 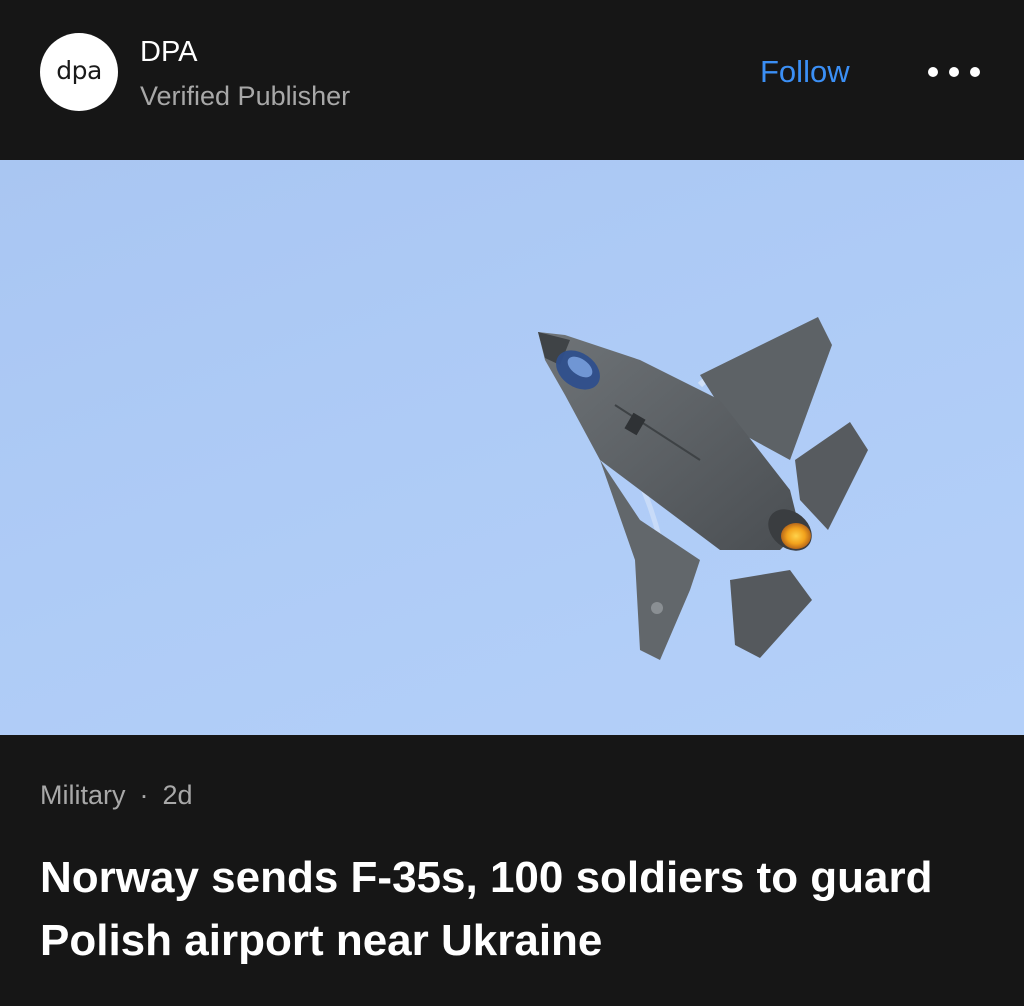 What do you see at coordinates (954, 72) in the screenshot?
I see `more-options-icon` at bounding box center [954, 72].